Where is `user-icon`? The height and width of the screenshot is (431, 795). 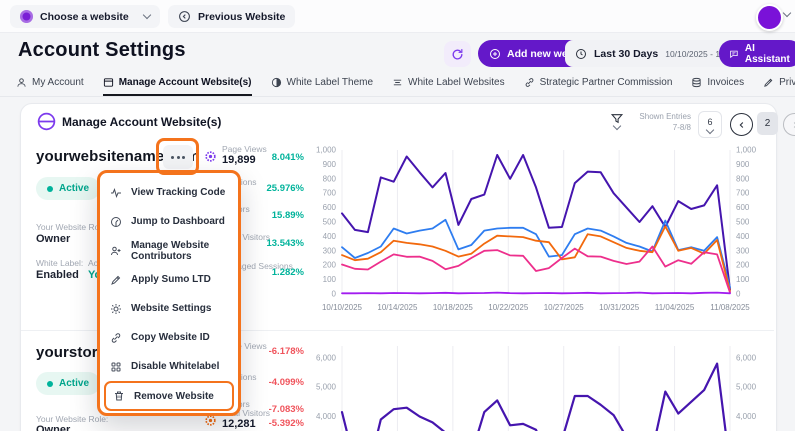
user-icon is located at coordinates (21, 82).